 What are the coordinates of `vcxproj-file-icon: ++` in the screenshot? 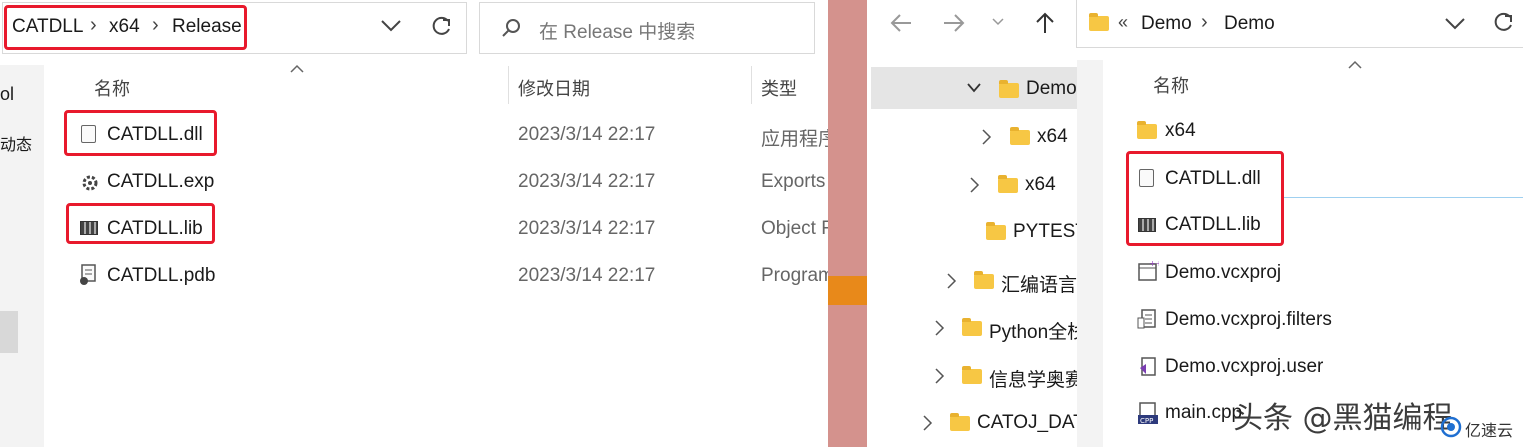 It's located at (1148, 270).